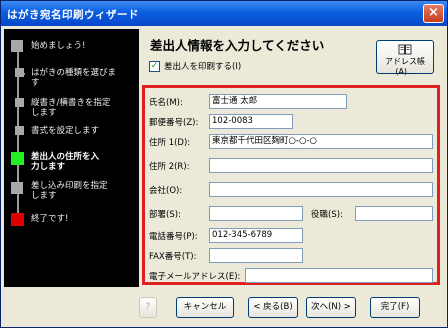  What do you see at coordinates (251, 121) in the screenshot?
I see `zip-field: 102-0083` at bounding box center [251, 121].